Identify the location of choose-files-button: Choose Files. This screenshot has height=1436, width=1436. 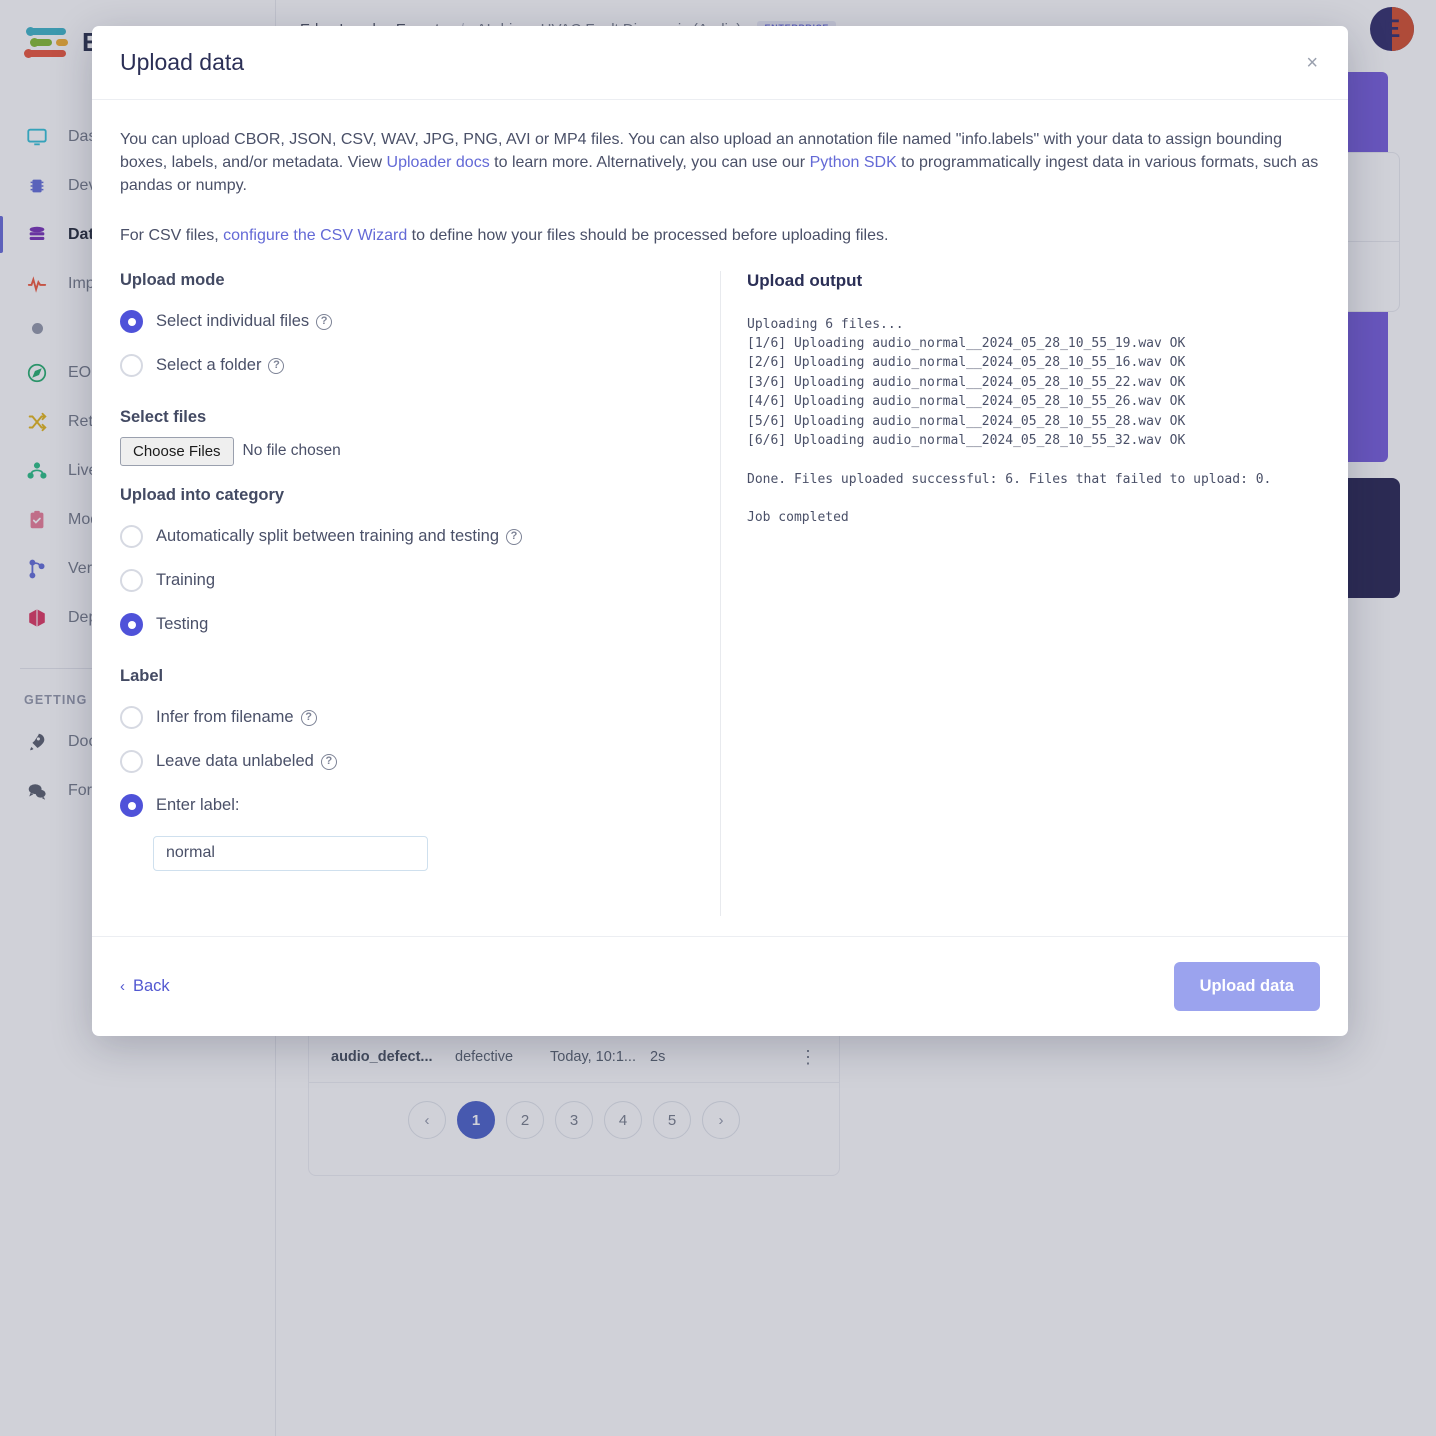
(177, 451).